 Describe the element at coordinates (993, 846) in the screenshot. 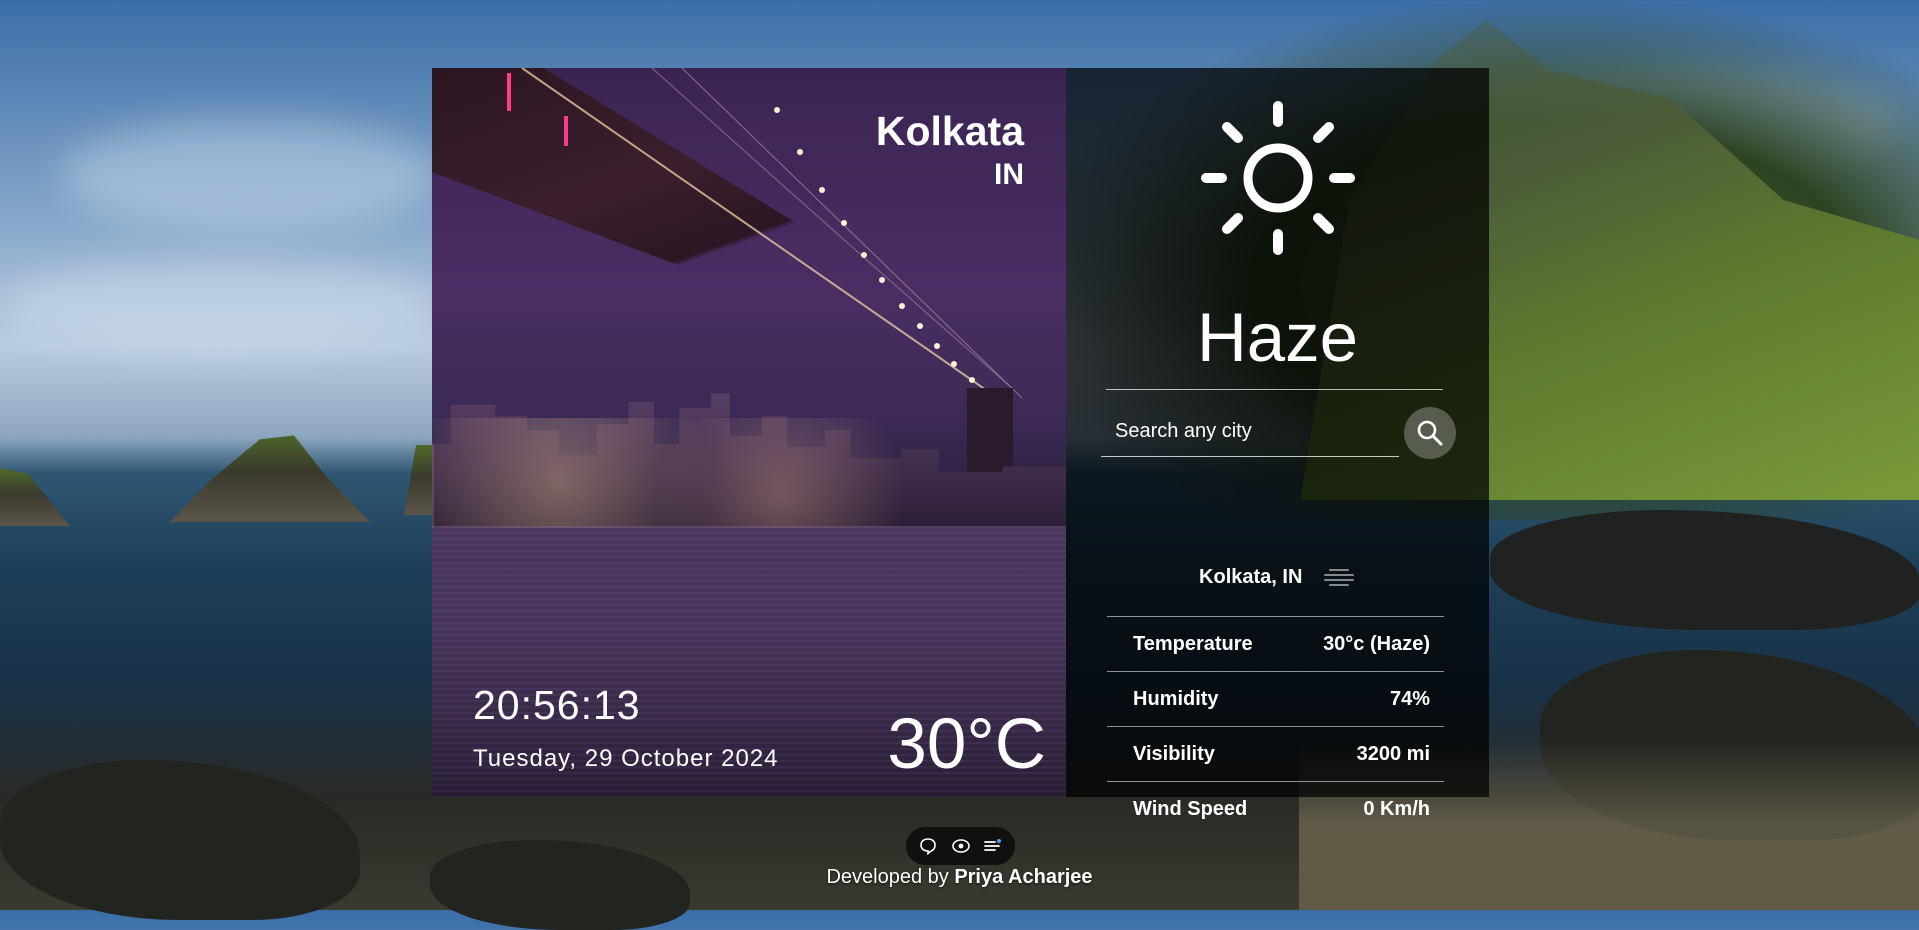

I see `list-icon` at that location.